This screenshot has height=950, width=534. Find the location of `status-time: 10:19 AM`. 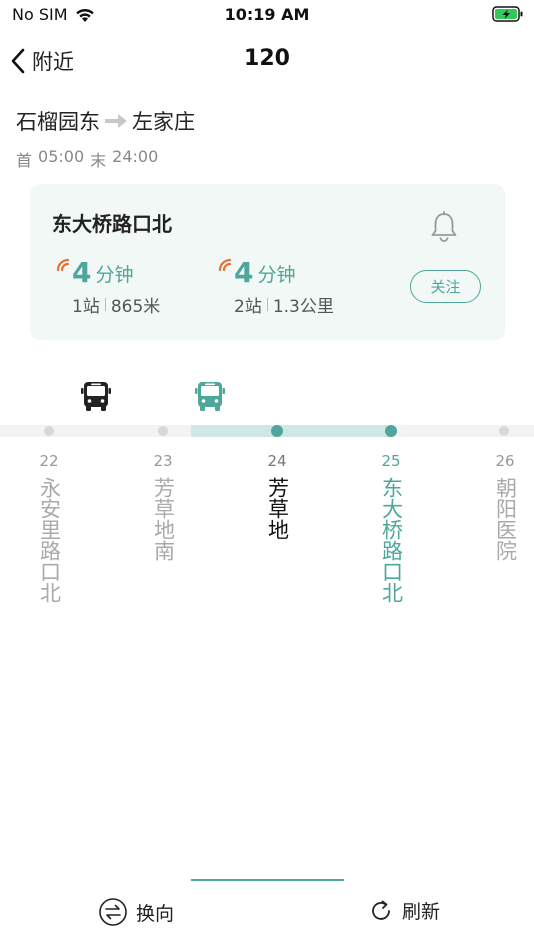

status-time: 10:19 AM is located at coordinates (267, 14).